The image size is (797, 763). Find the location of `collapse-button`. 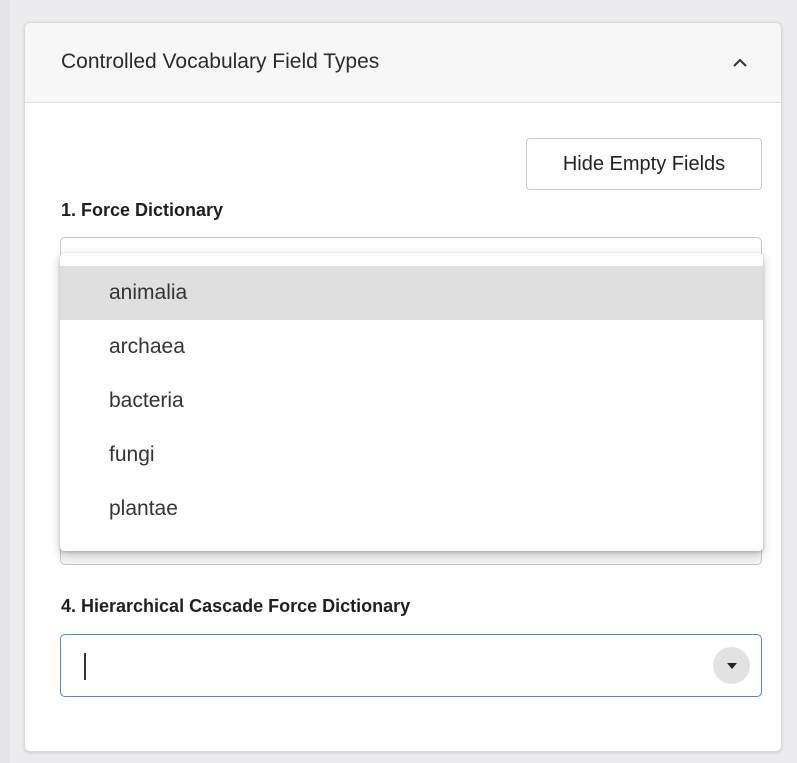

collapse-button is located at coordinates (740, 63).